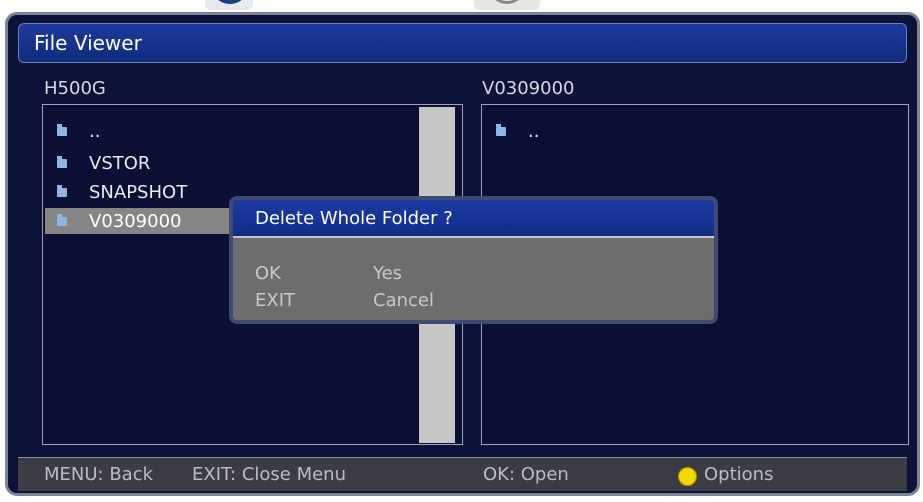 The height and width of the screenshot is (502, 923). Describe the element at coordinates (354, 218) in the screenshot. I see `dialog-title: Delete Whole Folder ?` at that location.